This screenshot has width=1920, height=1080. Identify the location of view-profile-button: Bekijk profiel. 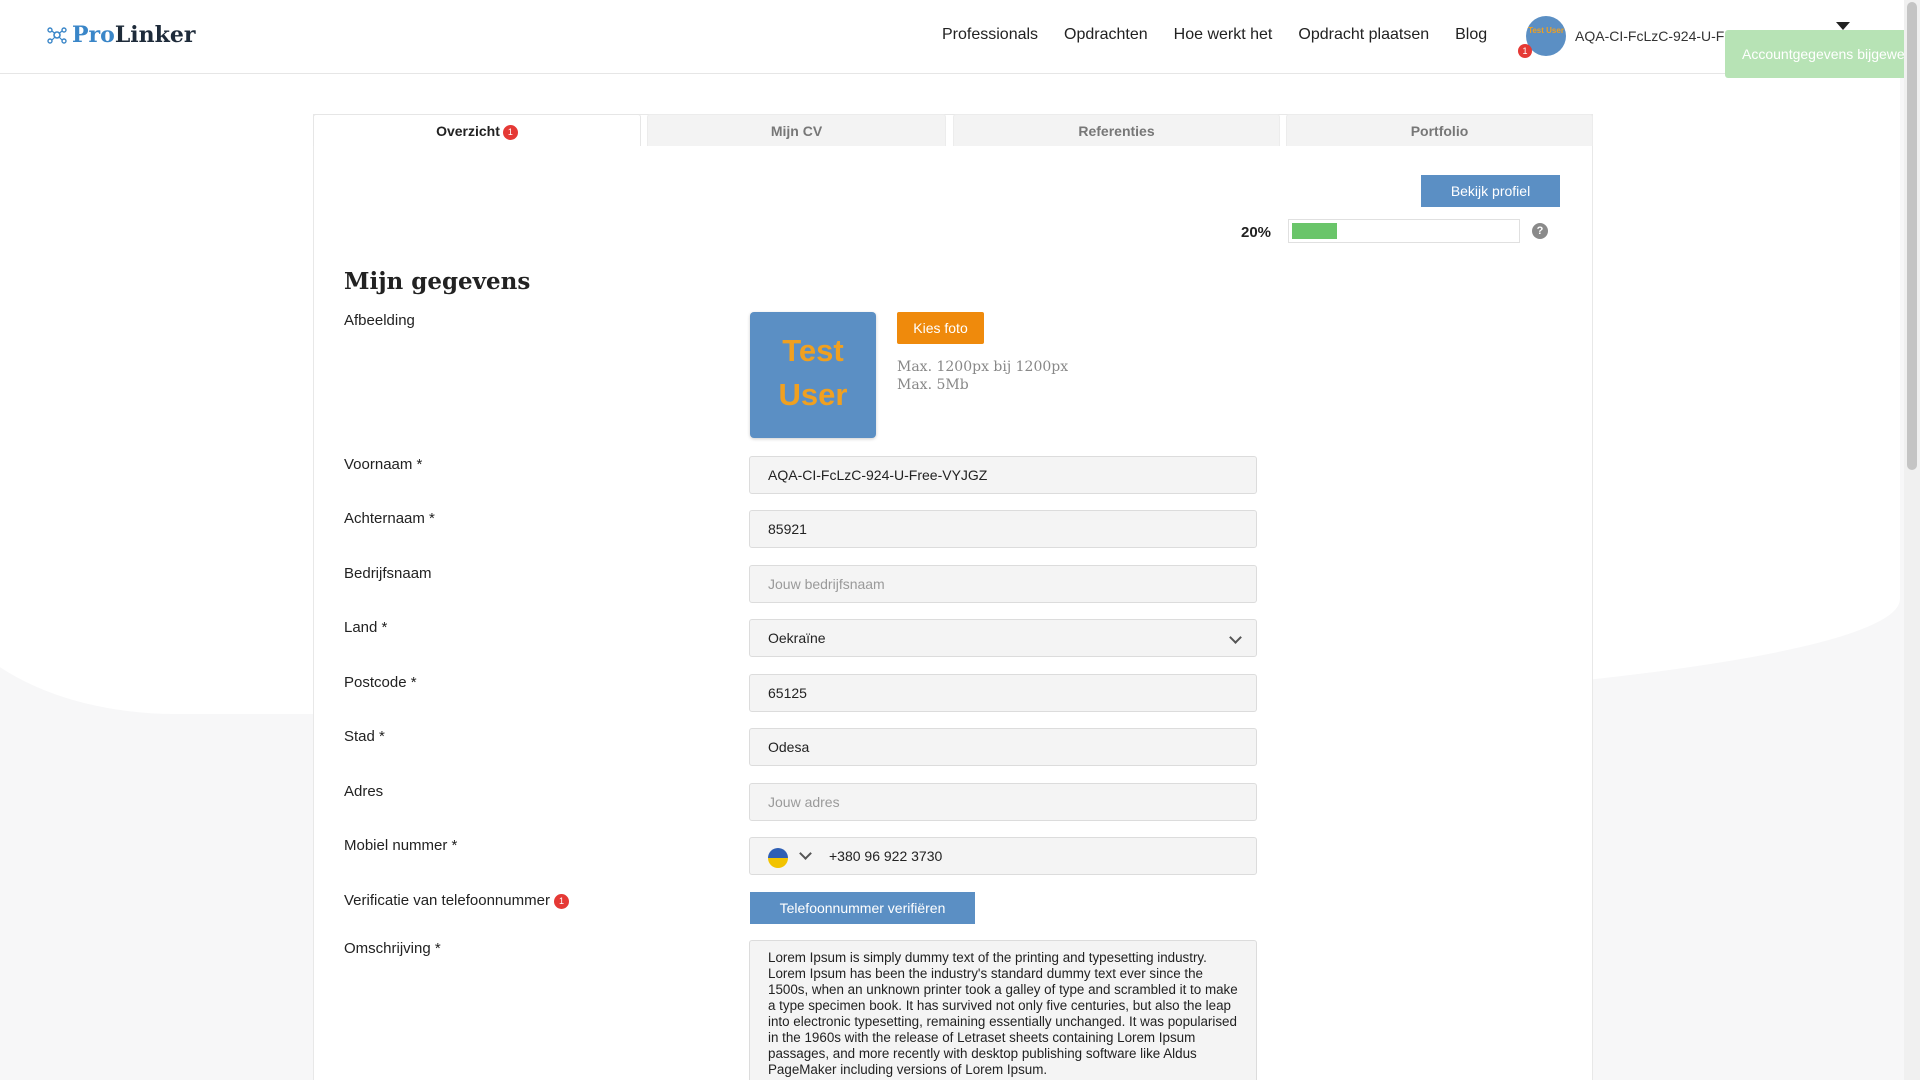
(1490, 191).